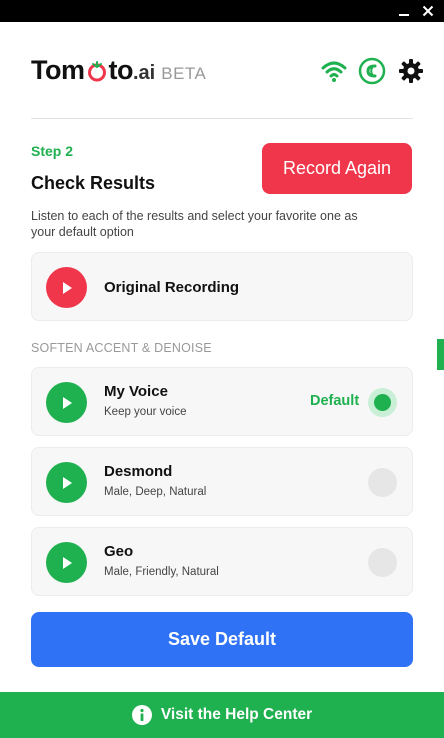 The width and height of the screenshot is (444, 738). What do you see at coordinates (222, 639) in the screenshot?
I see `save-default-button: Save Default` at bounding box center [222, 639].